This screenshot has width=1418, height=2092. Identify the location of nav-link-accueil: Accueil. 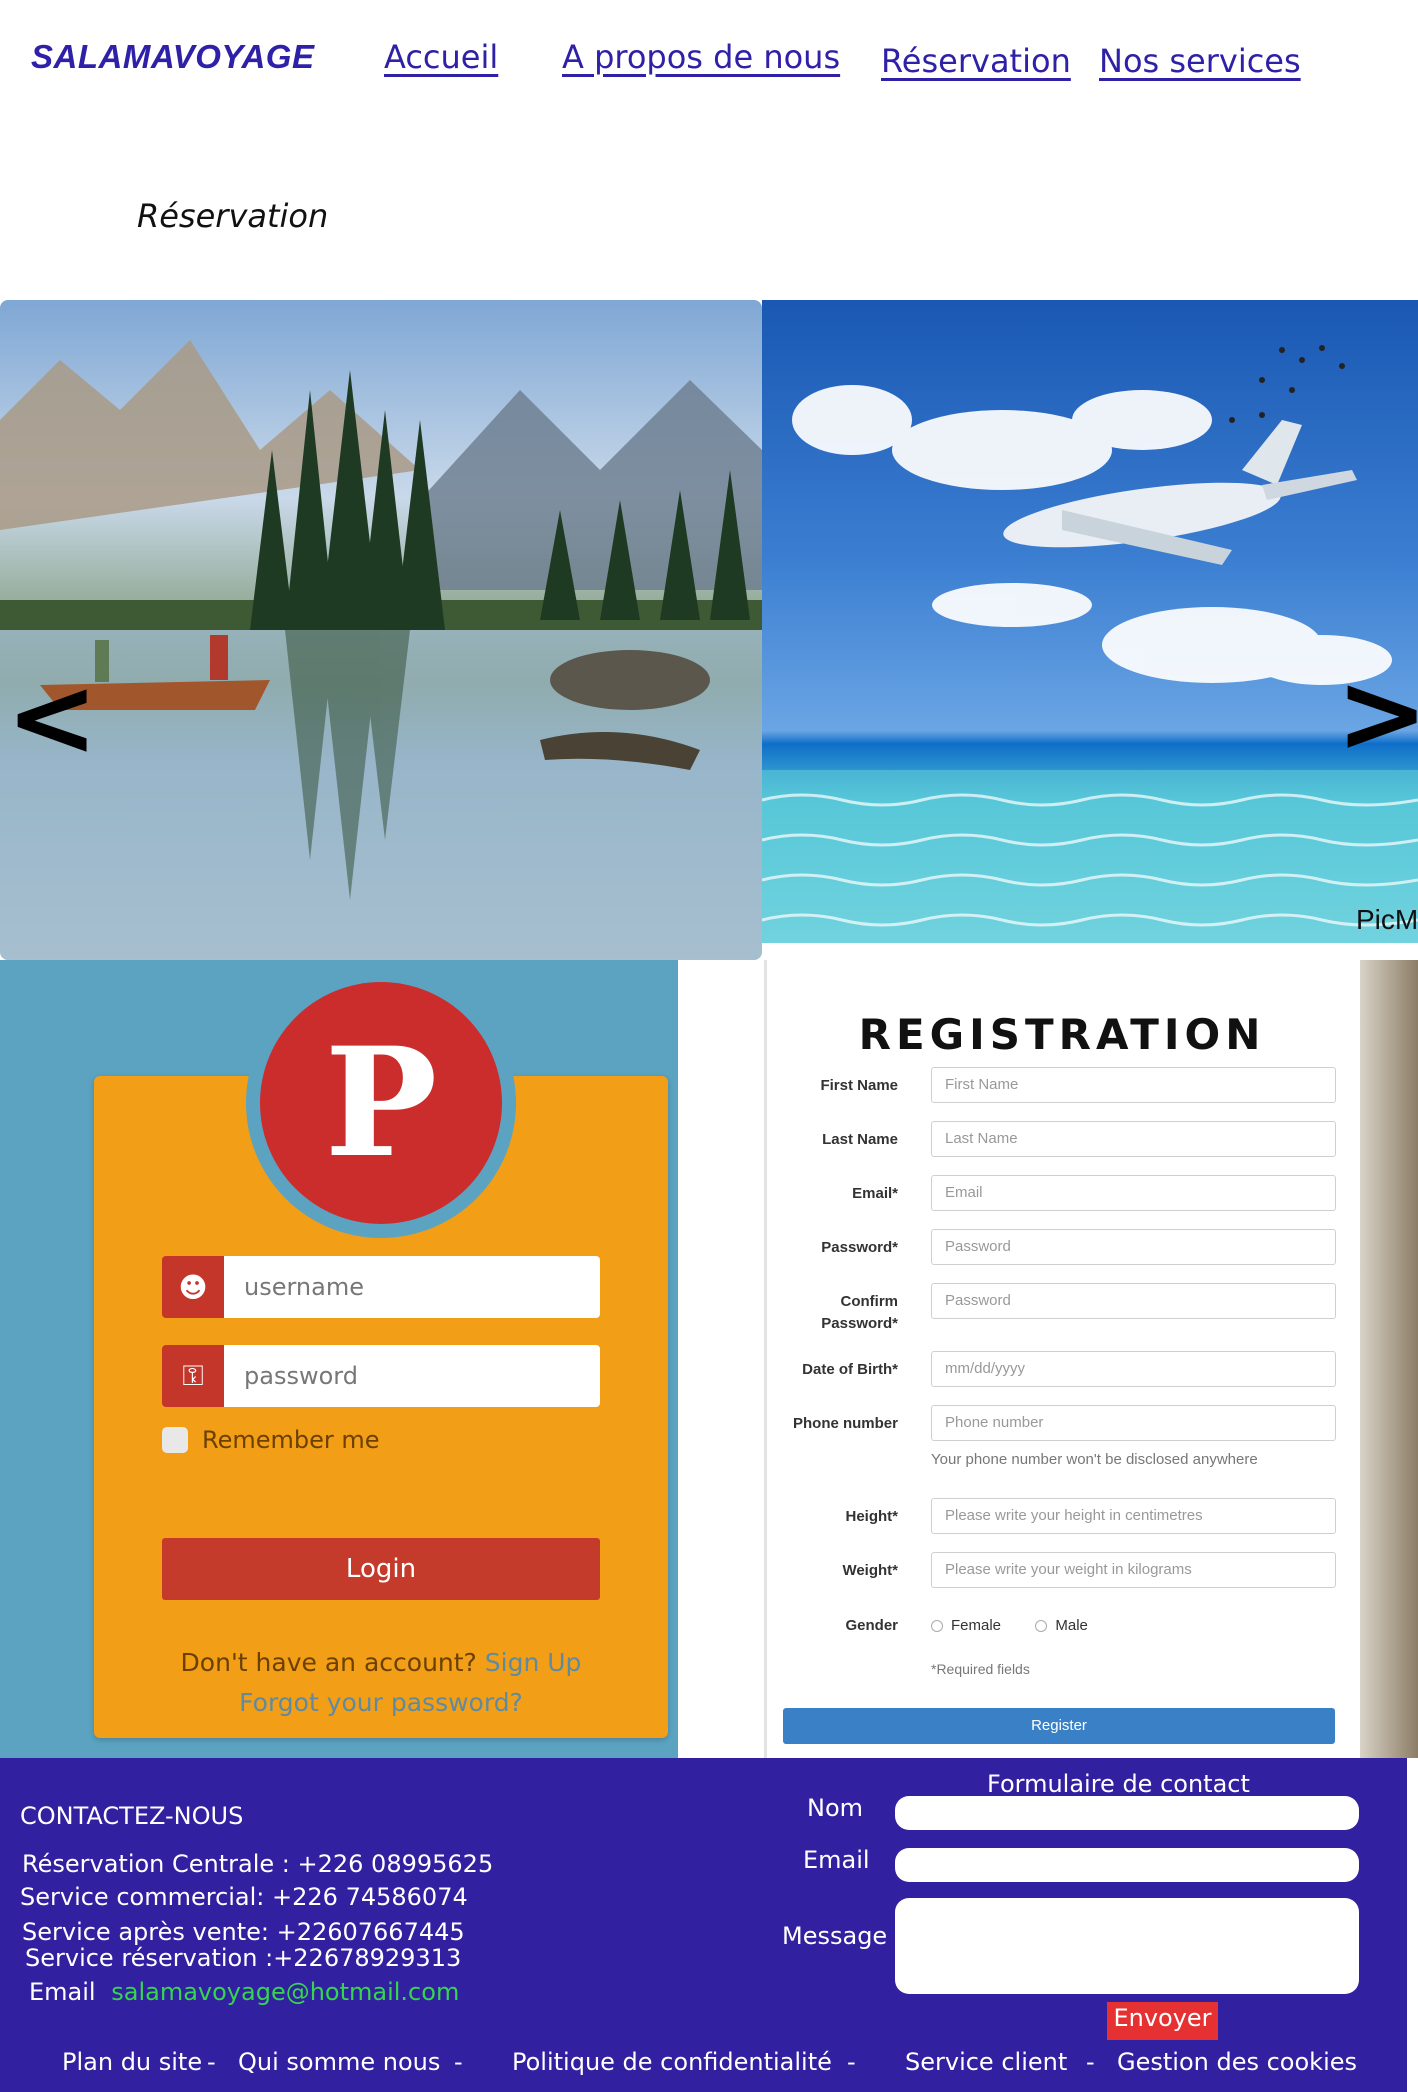
(441, 57).